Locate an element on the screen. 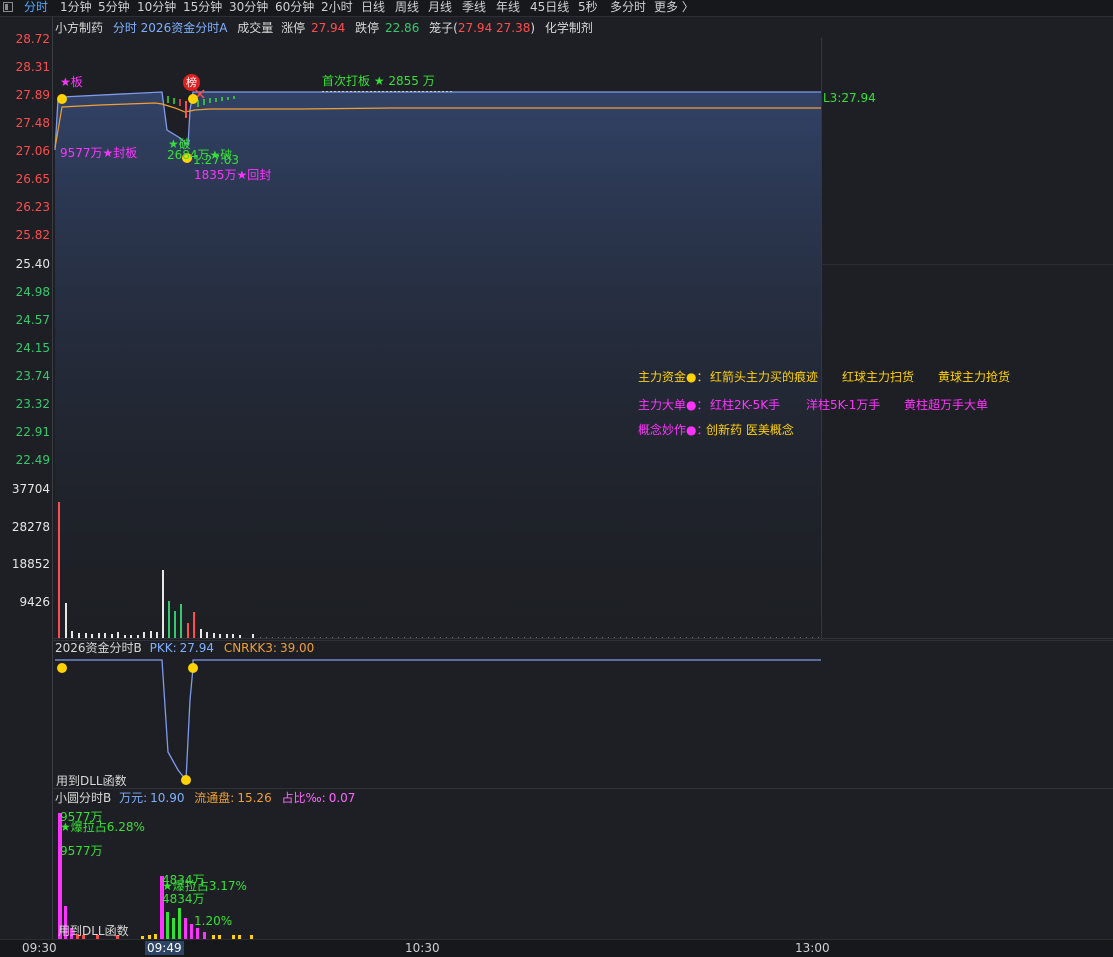 The width and height of the screenshot is (1113, 957). legend-big-order-item: 洋柱5K-1万手 is located at coordinates (843, 405).